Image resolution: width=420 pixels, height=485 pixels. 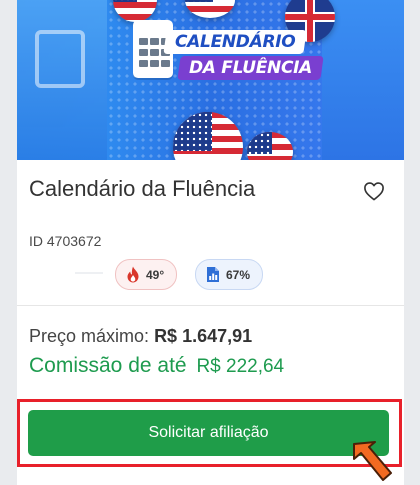 I want to click on max-price-value: R$ 1.647,91, so click(x=203, y=336).